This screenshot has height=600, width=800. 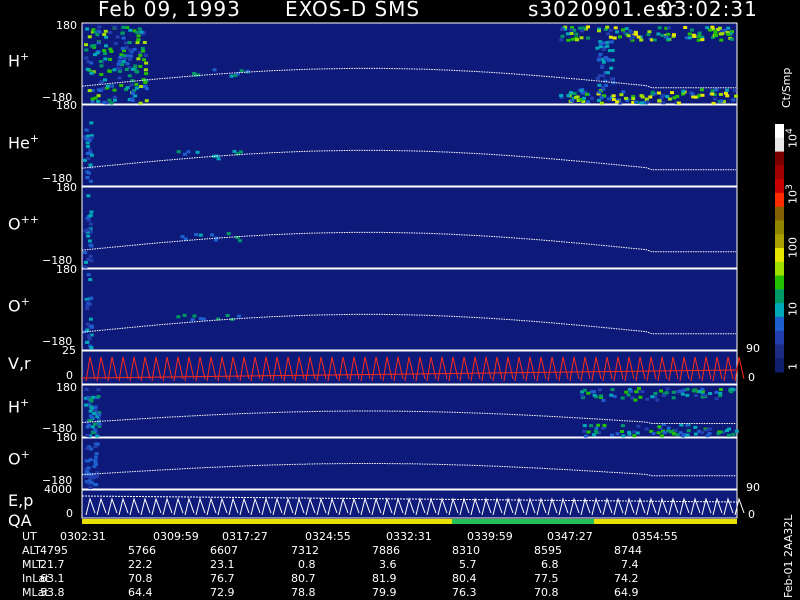 What do you see at coordinates (546, 578) in the screenshot?
I see `row-value: 77.5` at bounding box center [546, 578].